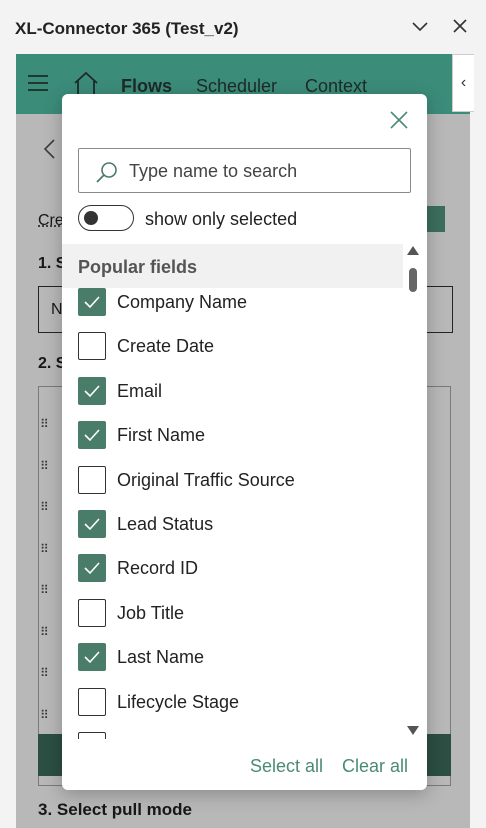 The width and height of the screenshot is (486, 828). Describe the element at coordinates (161, 657) in the screenshot. I see `field-label: Last Name` at that location.